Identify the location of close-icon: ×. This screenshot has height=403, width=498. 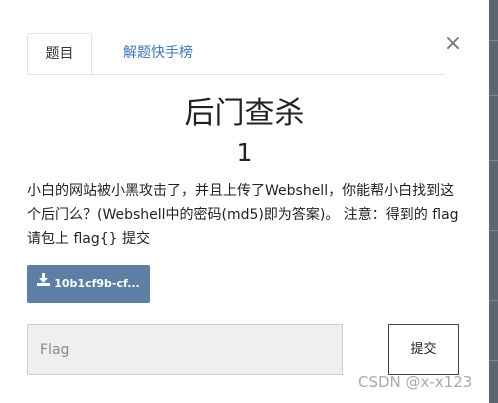
(453, 44).